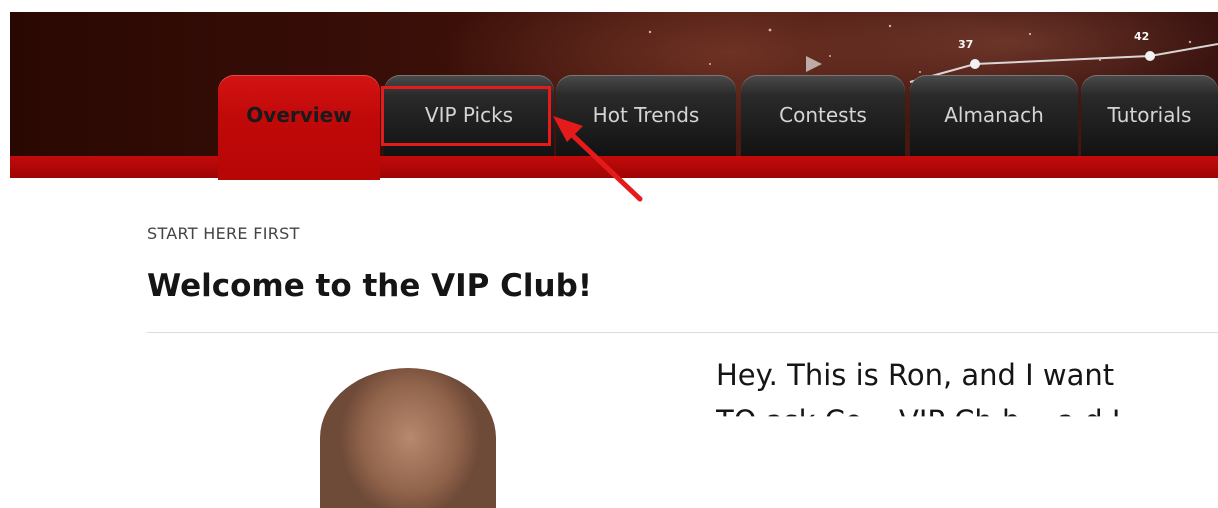 The height and width of the screenshot is (508, 1218). I want to click on page-title: Welcome to the VIP Club!, so click(369, 286).